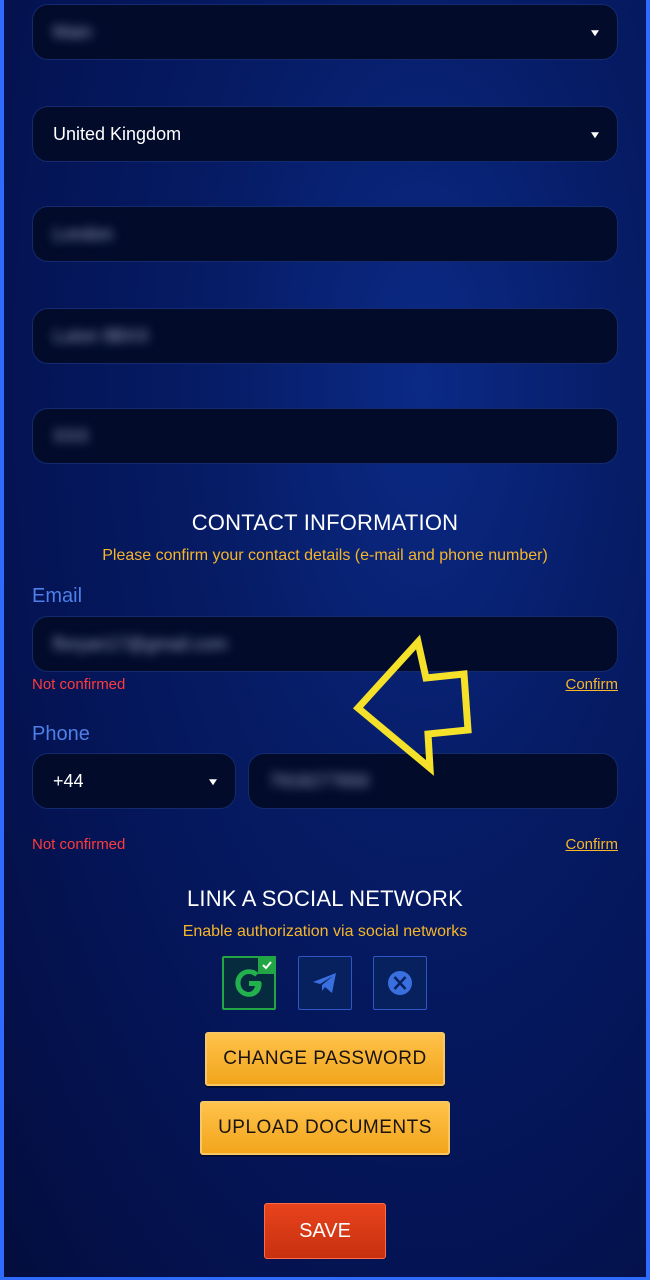 This screenshot has width=650, height=1280. What do you see at coordinates (68, 780) in the screenshot?
I see `phone-code-value: +44` at bounding box center [68, 780].